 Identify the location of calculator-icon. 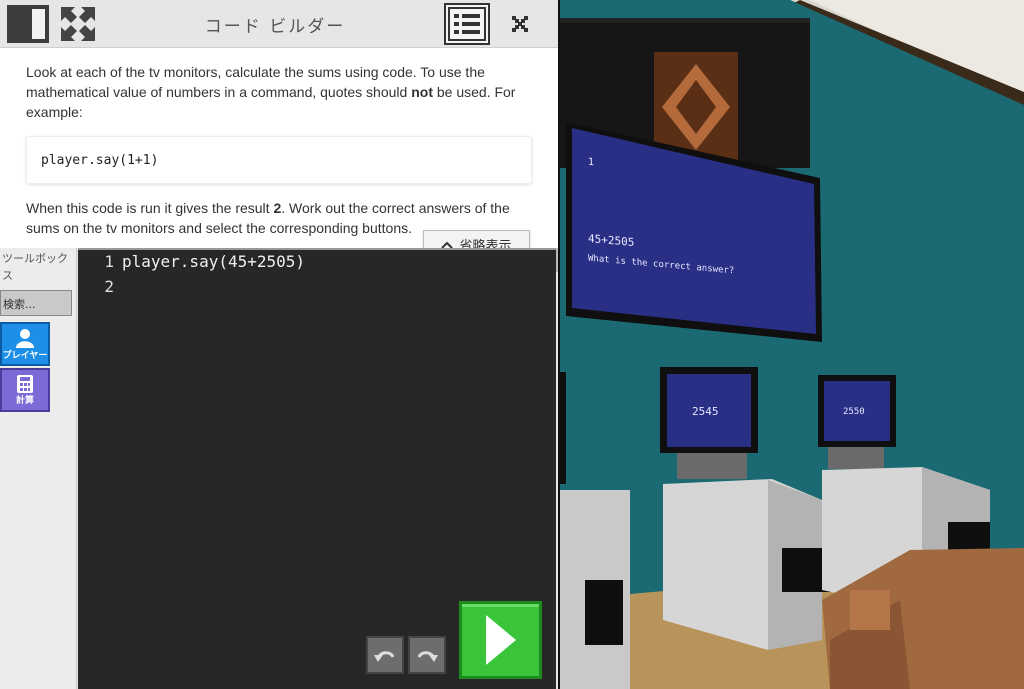
(25, 383).